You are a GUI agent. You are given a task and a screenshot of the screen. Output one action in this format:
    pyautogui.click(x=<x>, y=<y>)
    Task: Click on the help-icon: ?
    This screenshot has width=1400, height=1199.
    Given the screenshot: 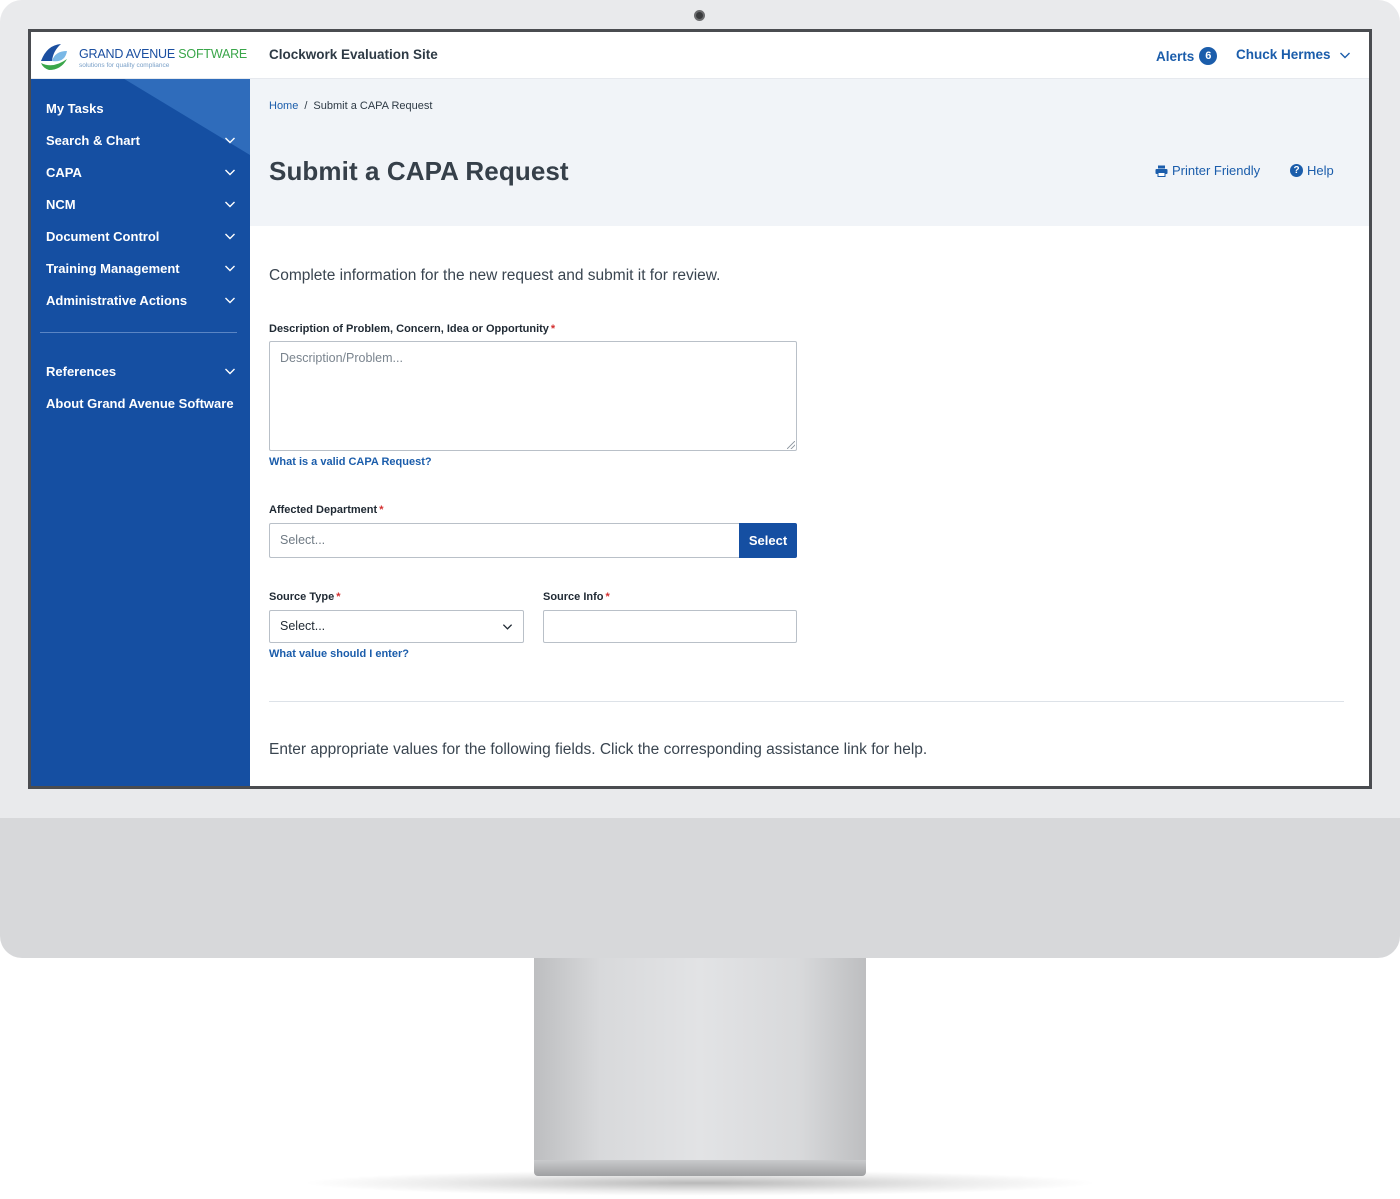 What is the action you would take?
    pyautogui.click(x=1296, y=170)
    